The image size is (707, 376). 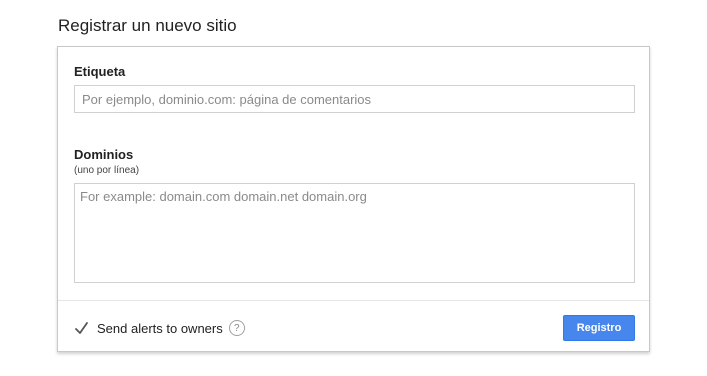 I want to click on alerts-checkbox, so click(x=81, y=328).